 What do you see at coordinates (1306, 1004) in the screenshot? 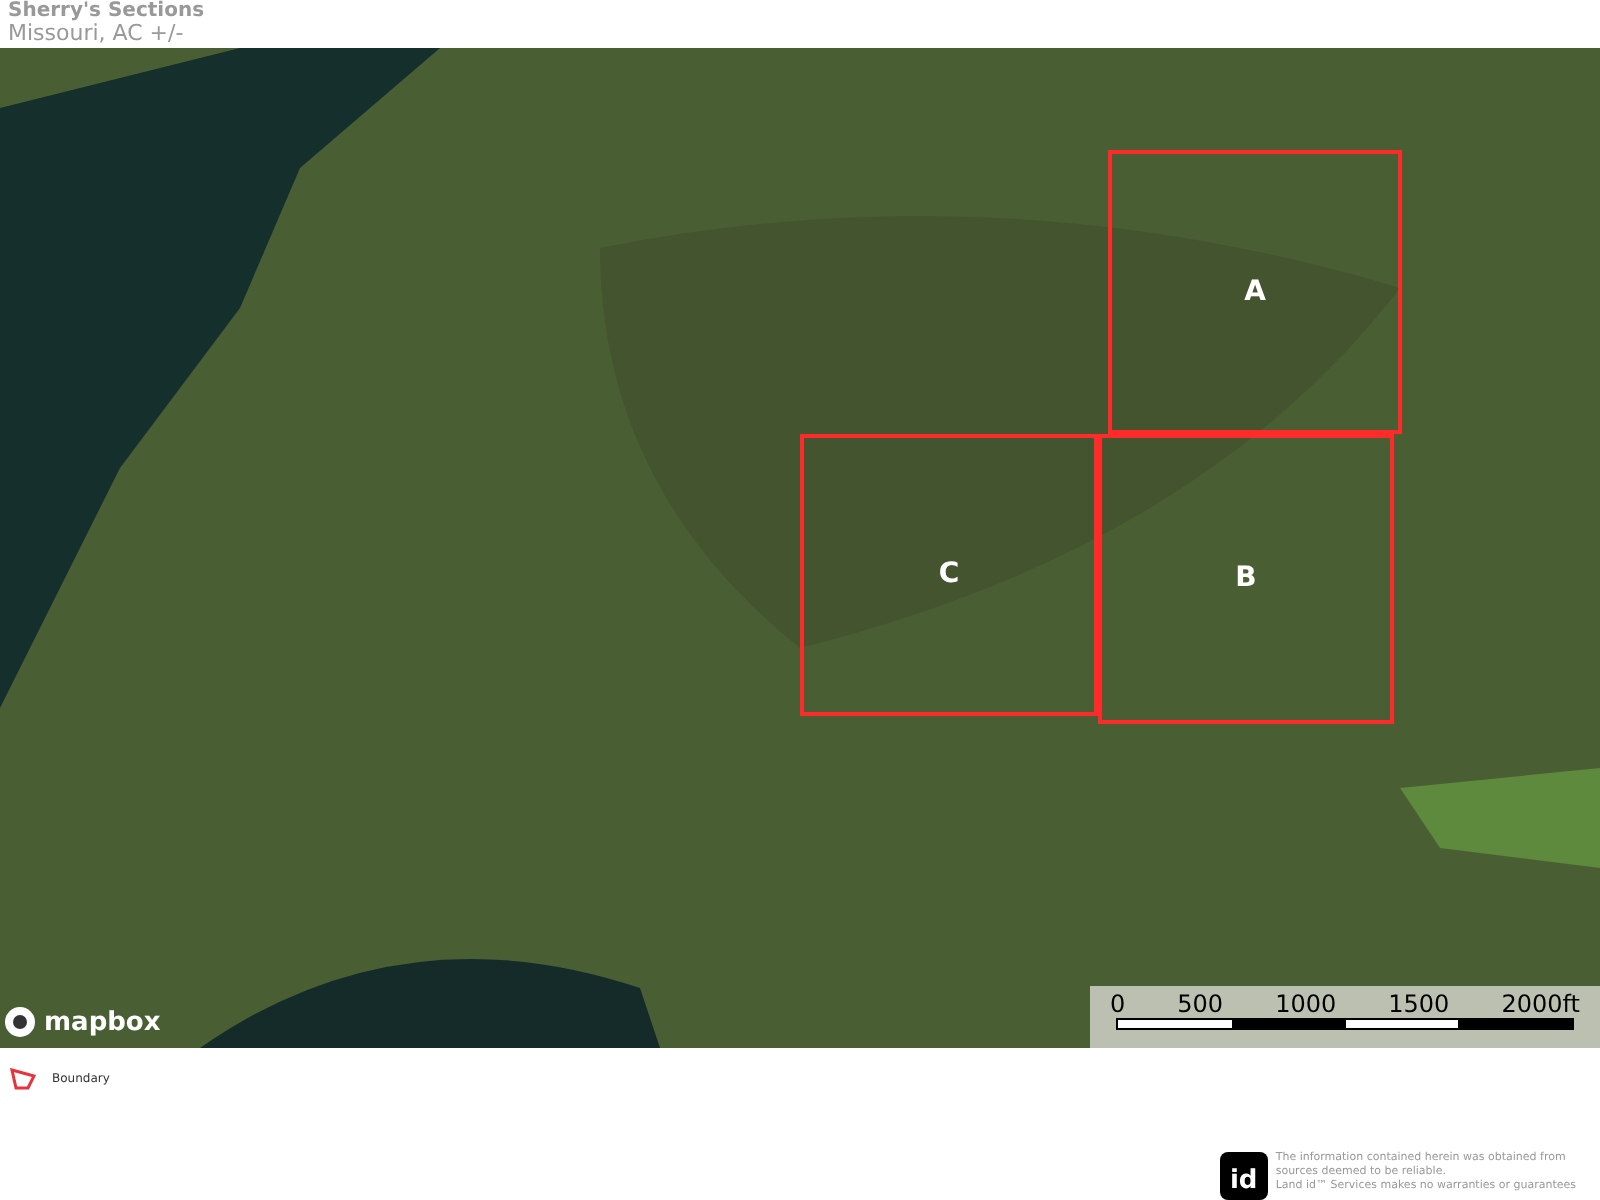
I see `scale-label: 1000` at bounding box center [1306, 1004].